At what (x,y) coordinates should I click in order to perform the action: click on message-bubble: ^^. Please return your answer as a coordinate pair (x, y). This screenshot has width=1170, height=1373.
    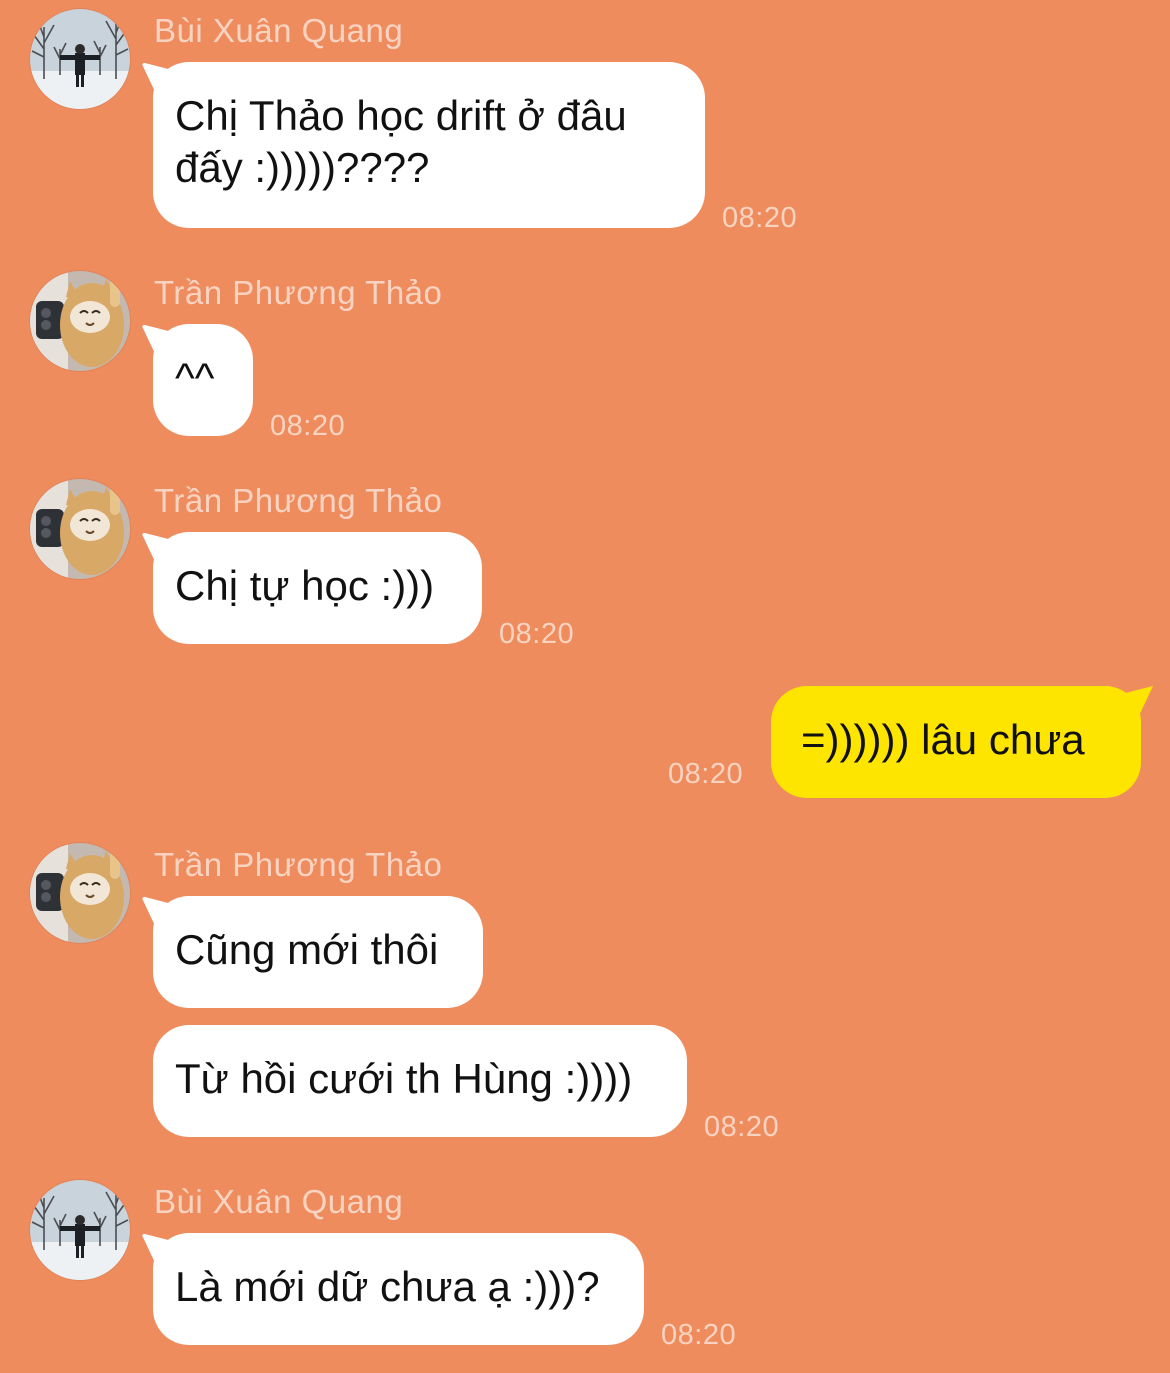
    Looking at the image, I should click on (203, 380).